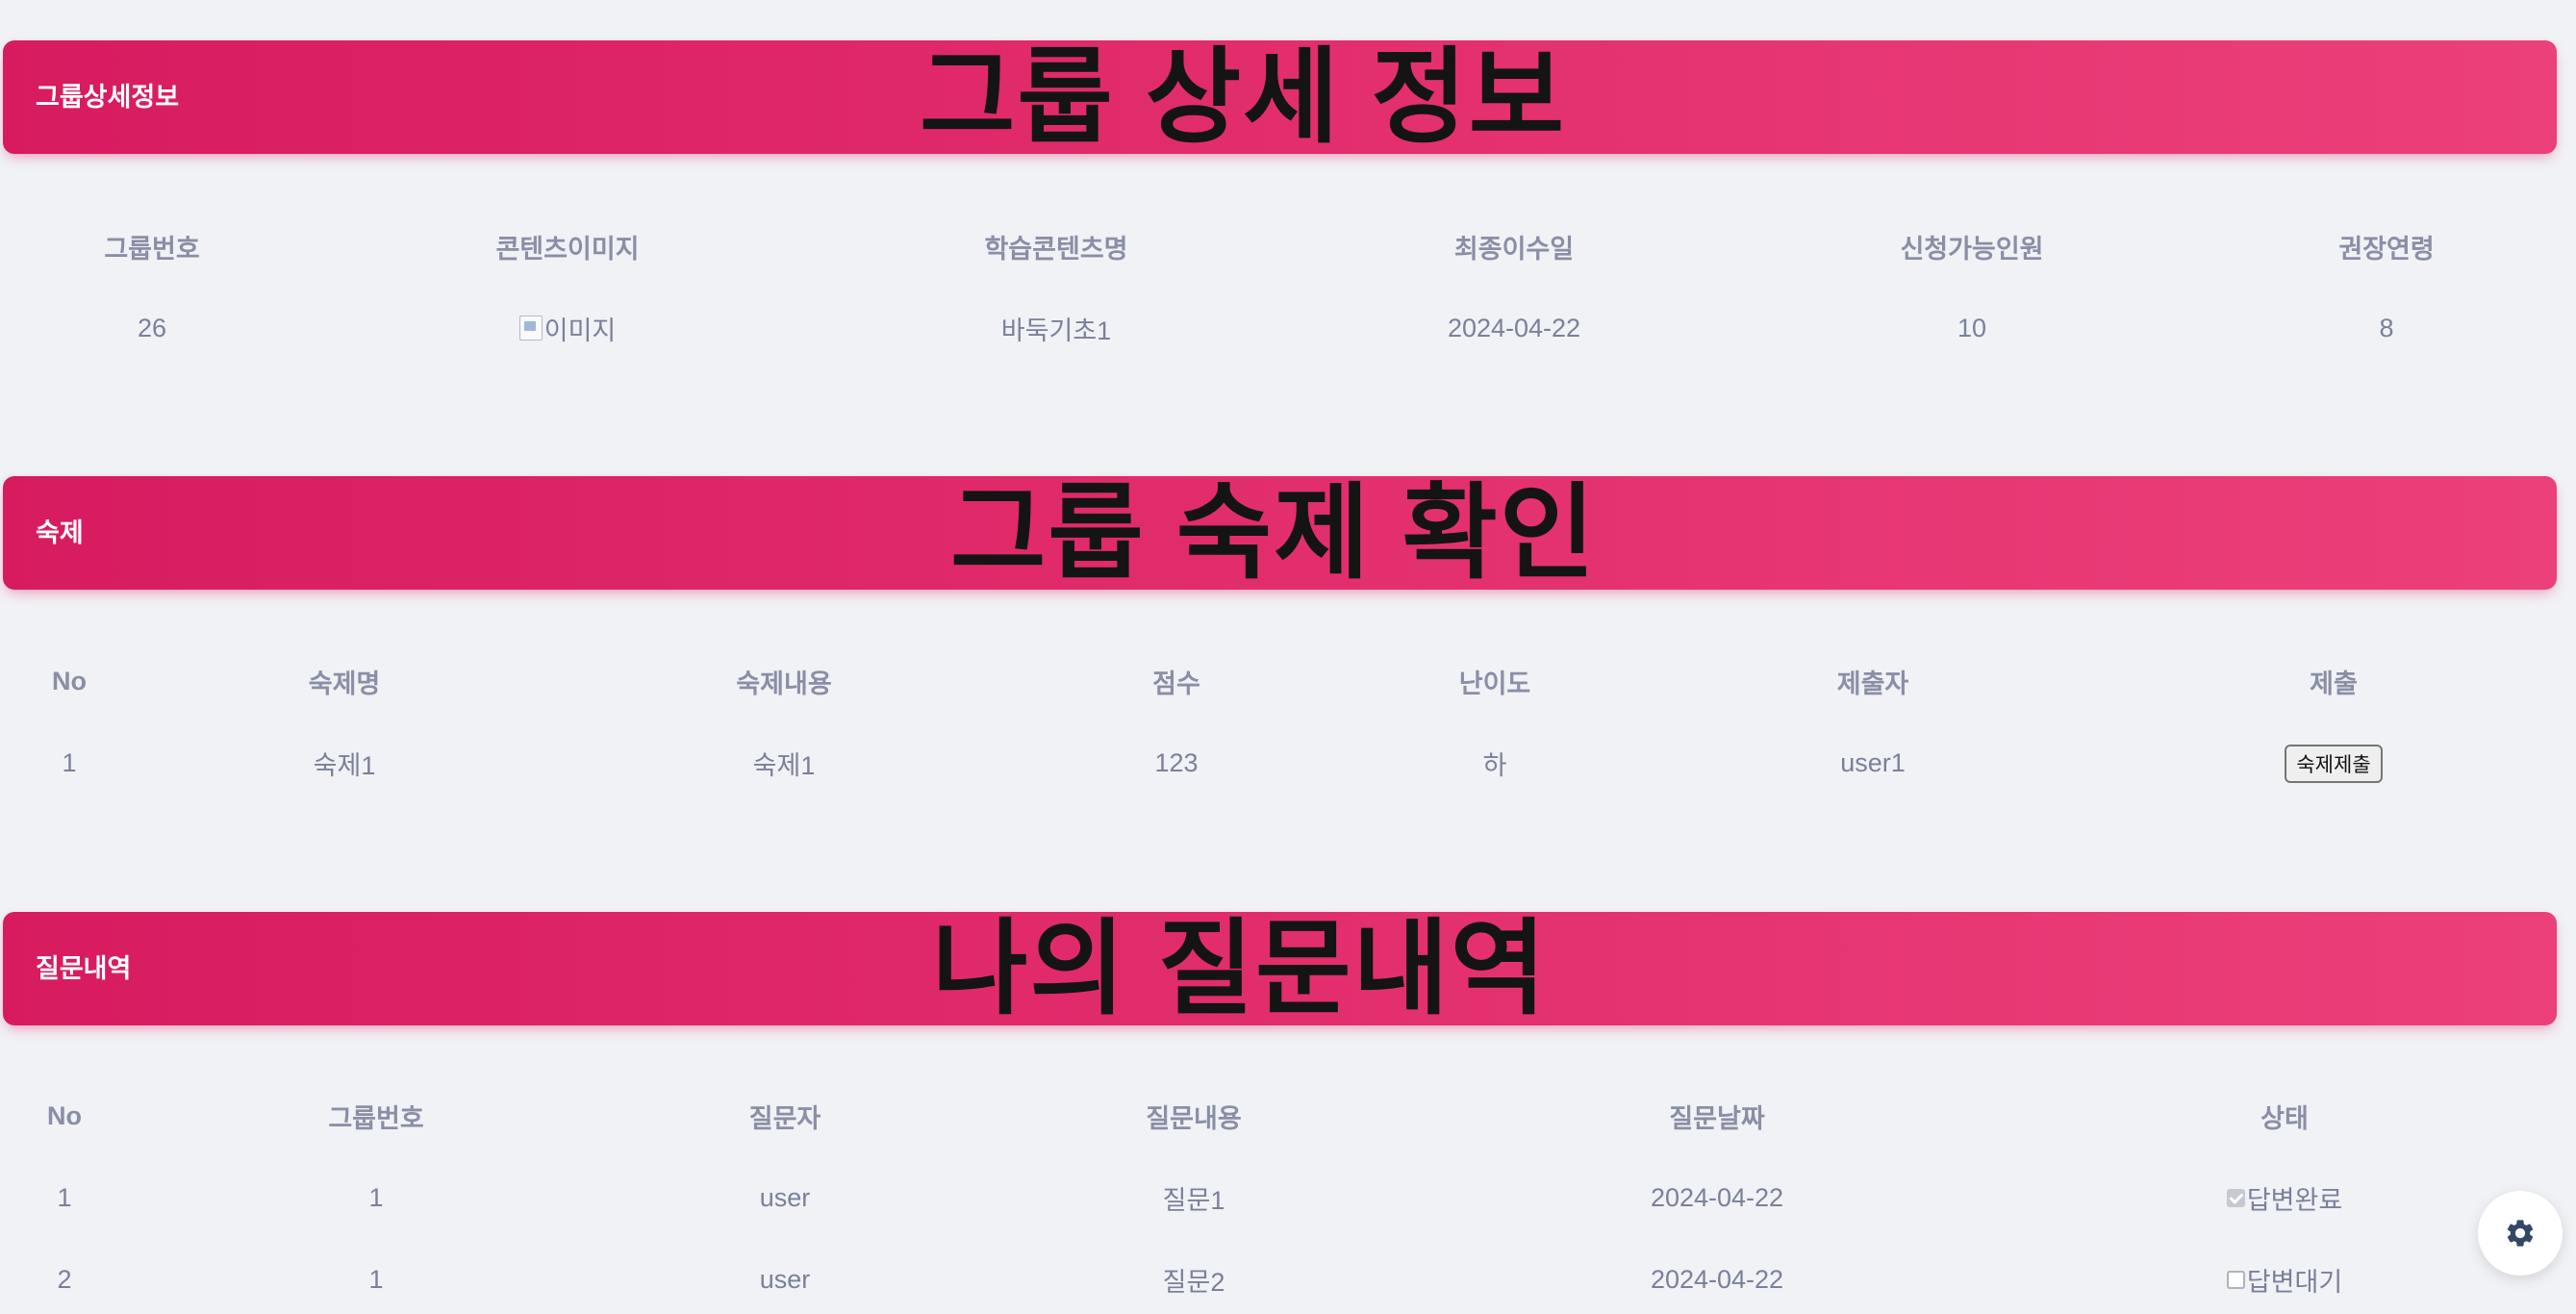 The width and height of the screenshot is (2576, 1314). I want to click on homework-action-cell: 숙제제출, so click(2333, 763).